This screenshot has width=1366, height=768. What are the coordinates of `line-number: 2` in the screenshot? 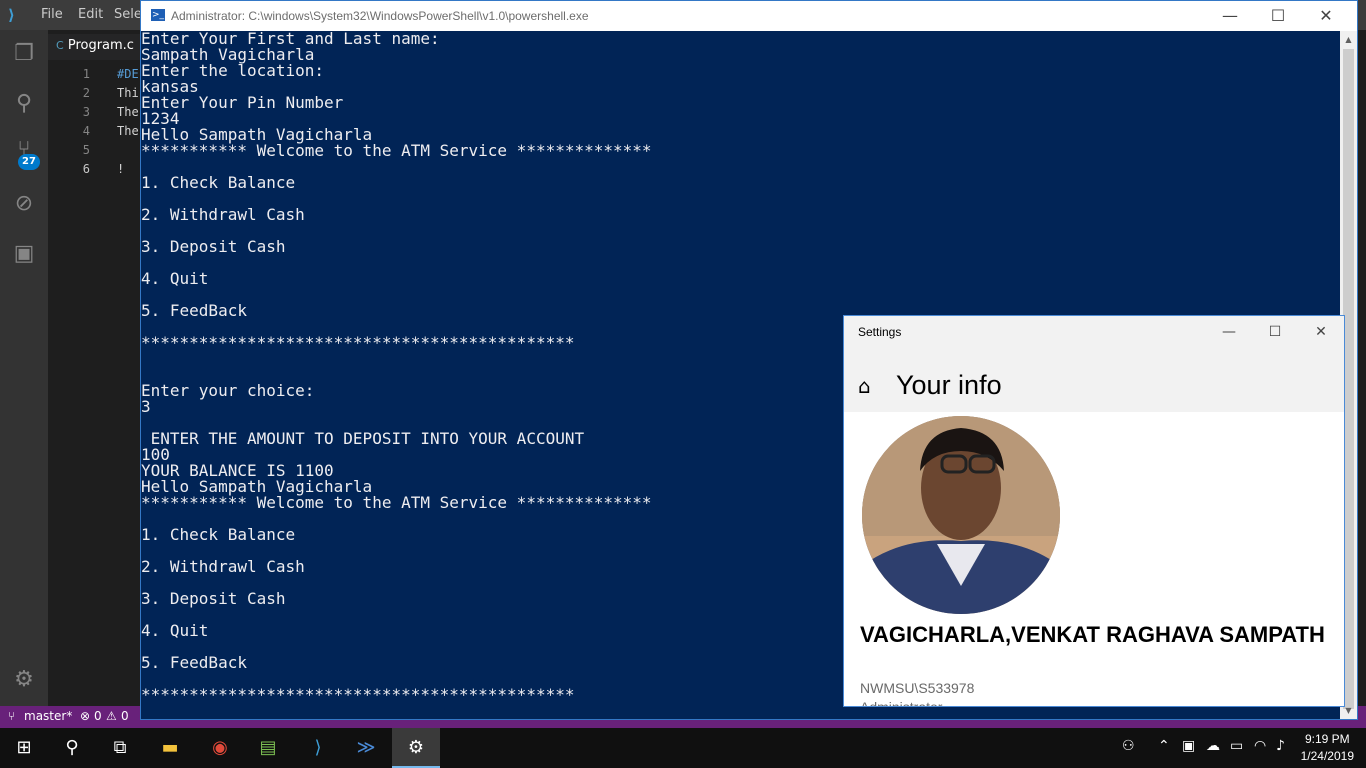 It's located at (86, 93).